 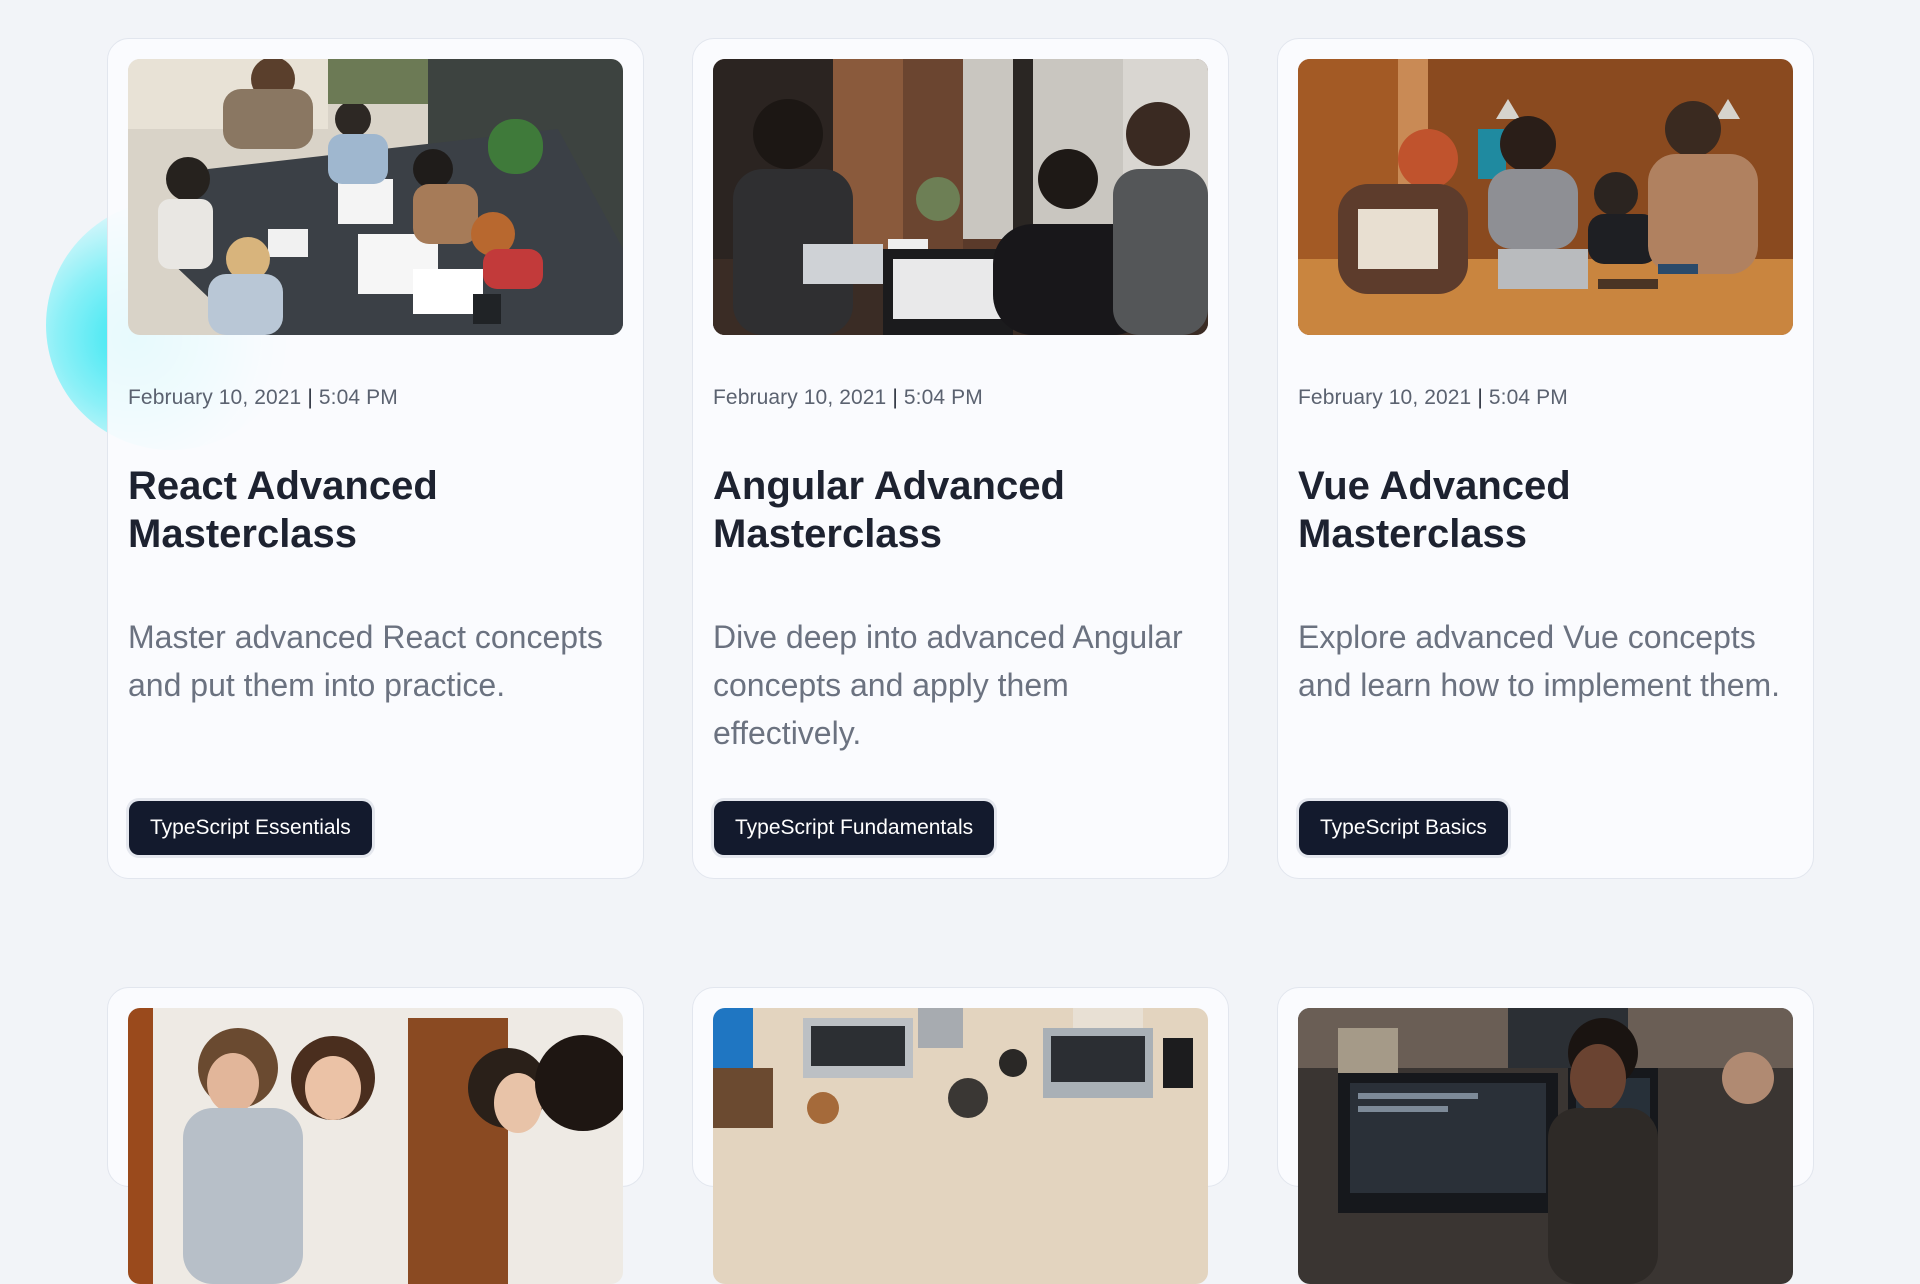 I want to click on course-title-line: Angular Advanced, so click(x=889, y=486).